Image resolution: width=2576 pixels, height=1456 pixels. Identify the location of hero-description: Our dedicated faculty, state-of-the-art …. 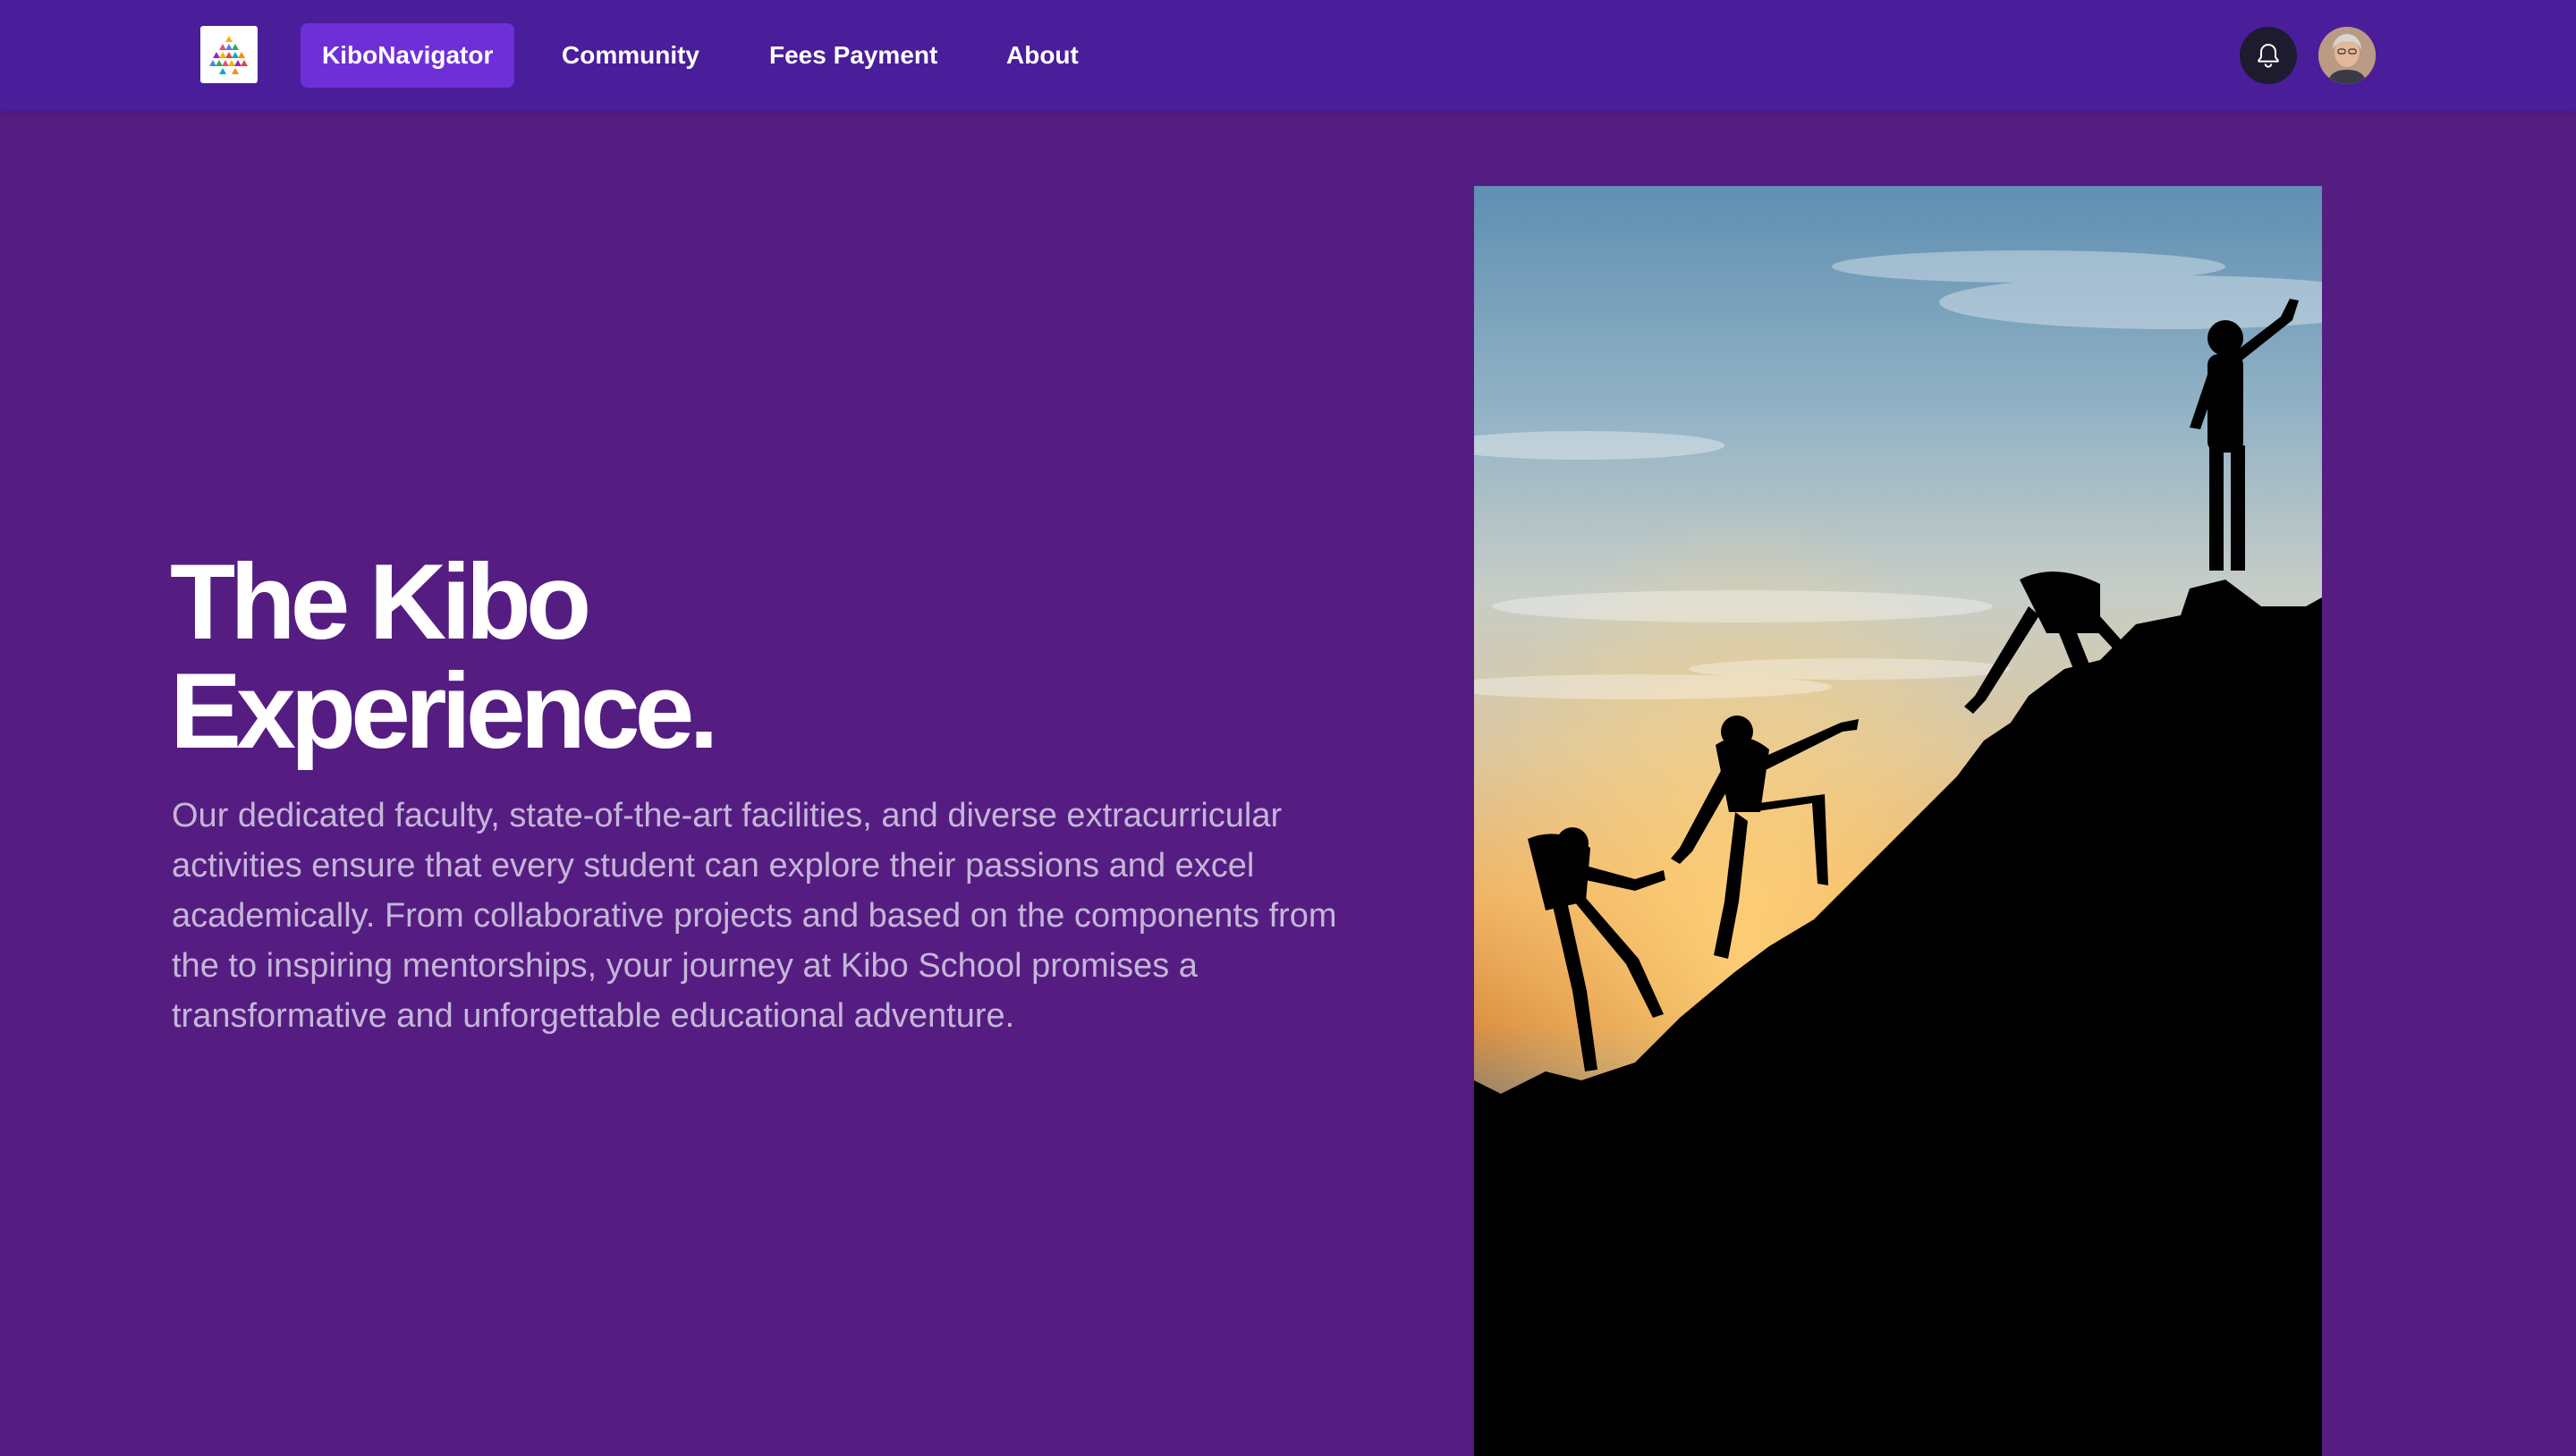
(754, 916).